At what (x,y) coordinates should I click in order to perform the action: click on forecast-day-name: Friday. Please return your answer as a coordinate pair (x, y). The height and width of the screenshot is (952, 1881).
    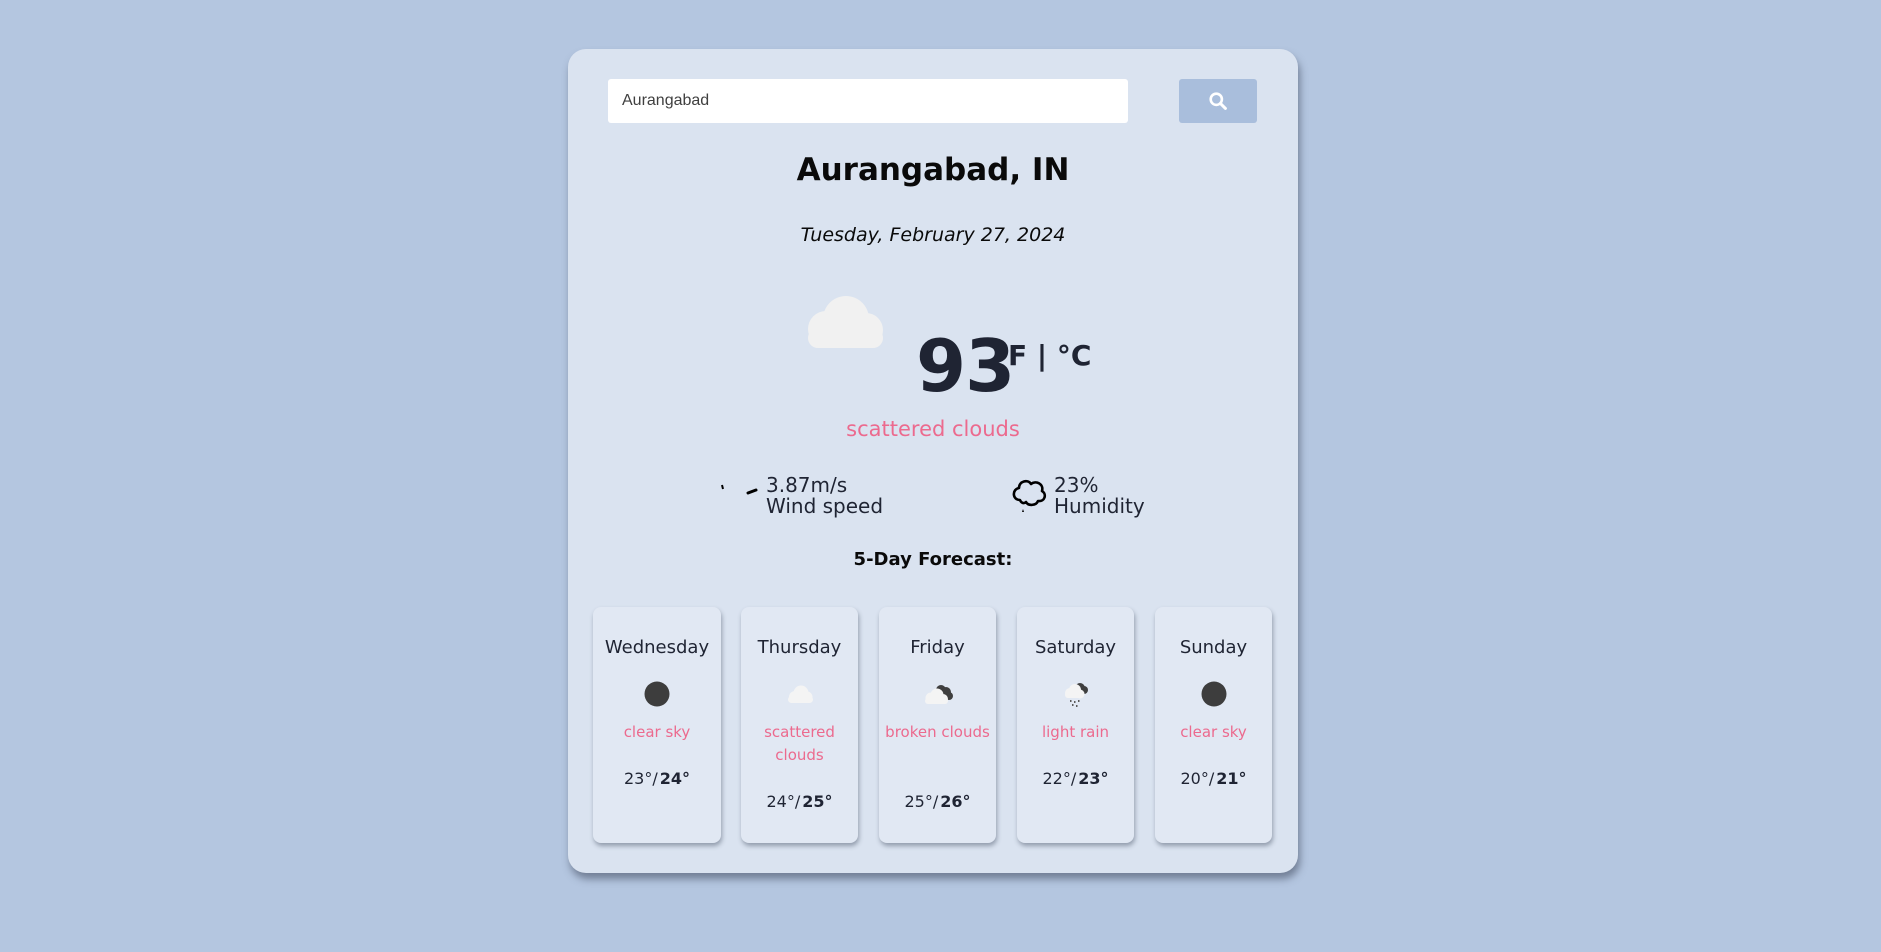
    Looking at the image, I should click on (937, 647).